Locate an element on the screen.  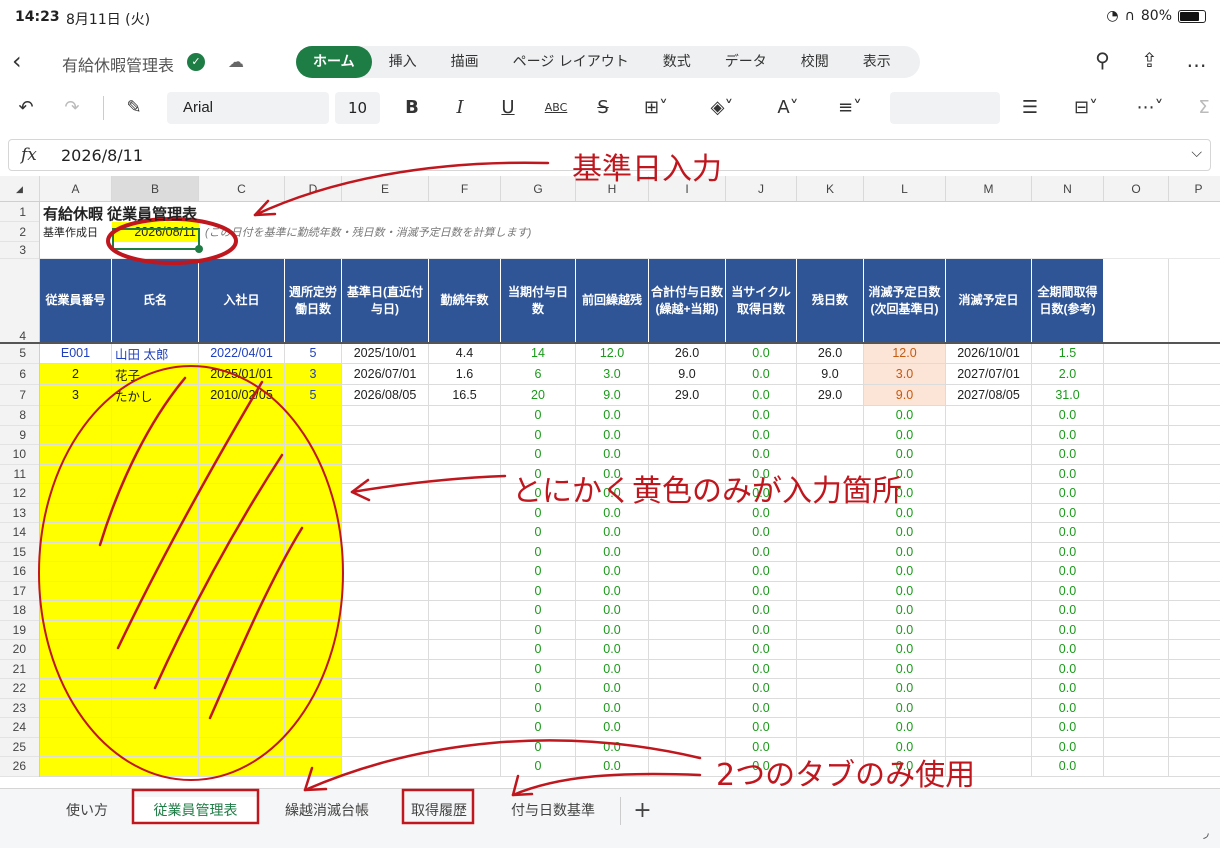
row-header: 17 is located at coordinates (19, 591).